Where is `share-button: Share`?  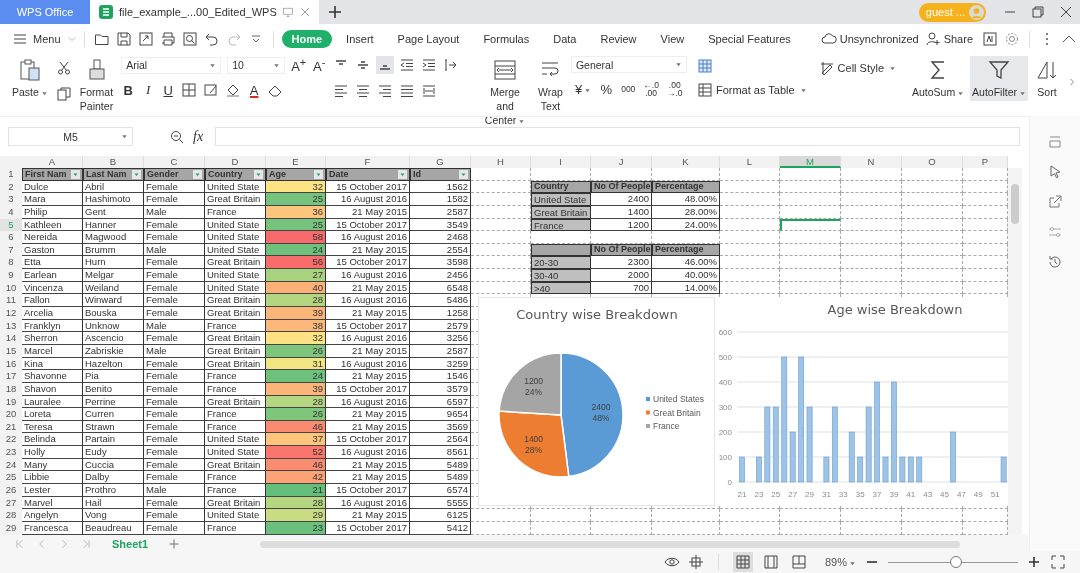 share-button: Share is located at coordinates (948, 39).